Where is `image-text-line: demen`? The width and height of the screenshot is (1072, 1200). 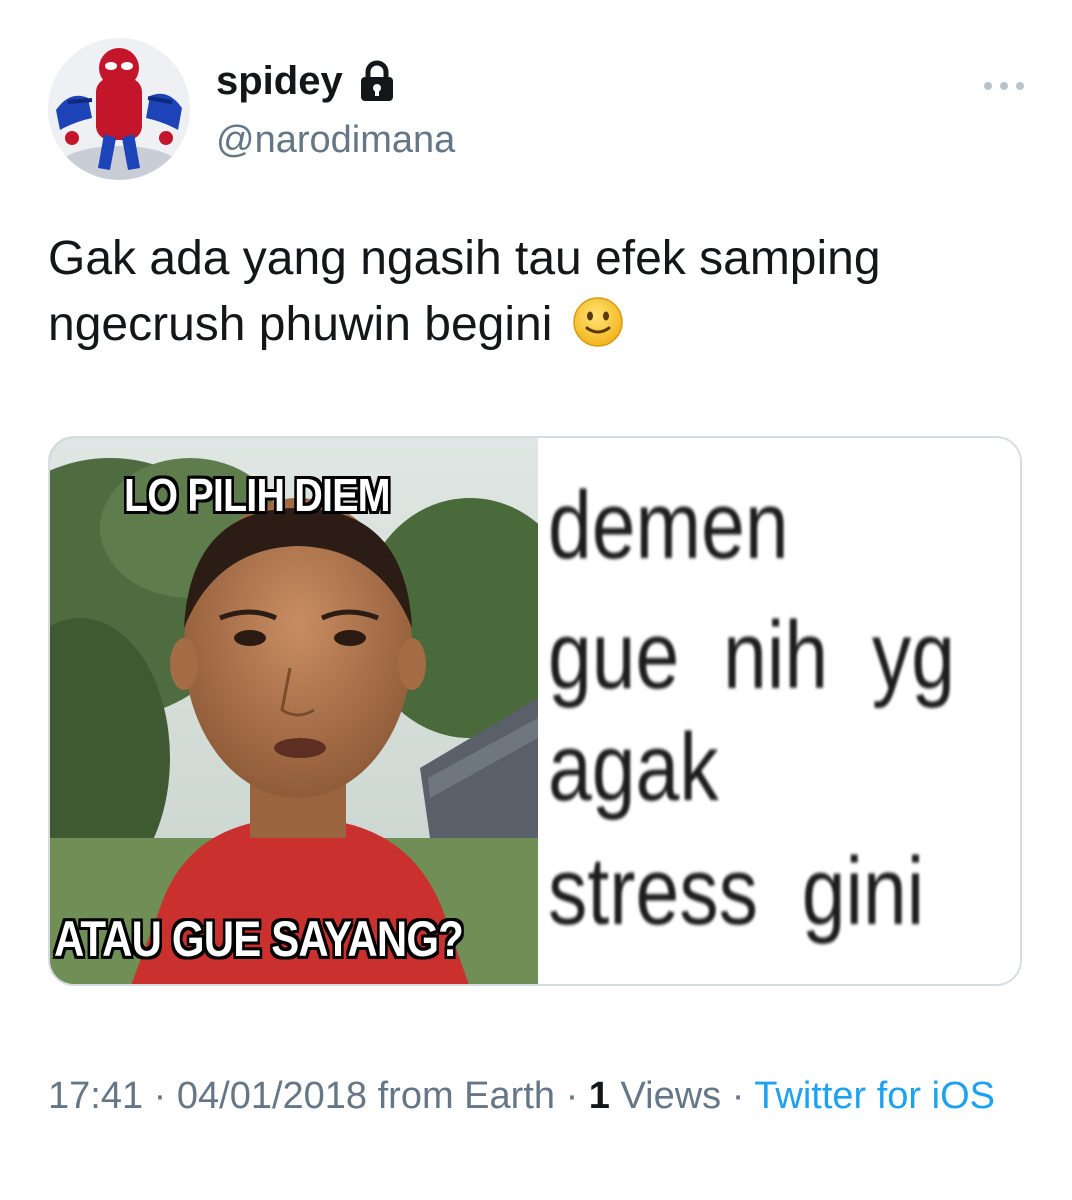 image-text-line: demen is located at coordinates (668, 525).